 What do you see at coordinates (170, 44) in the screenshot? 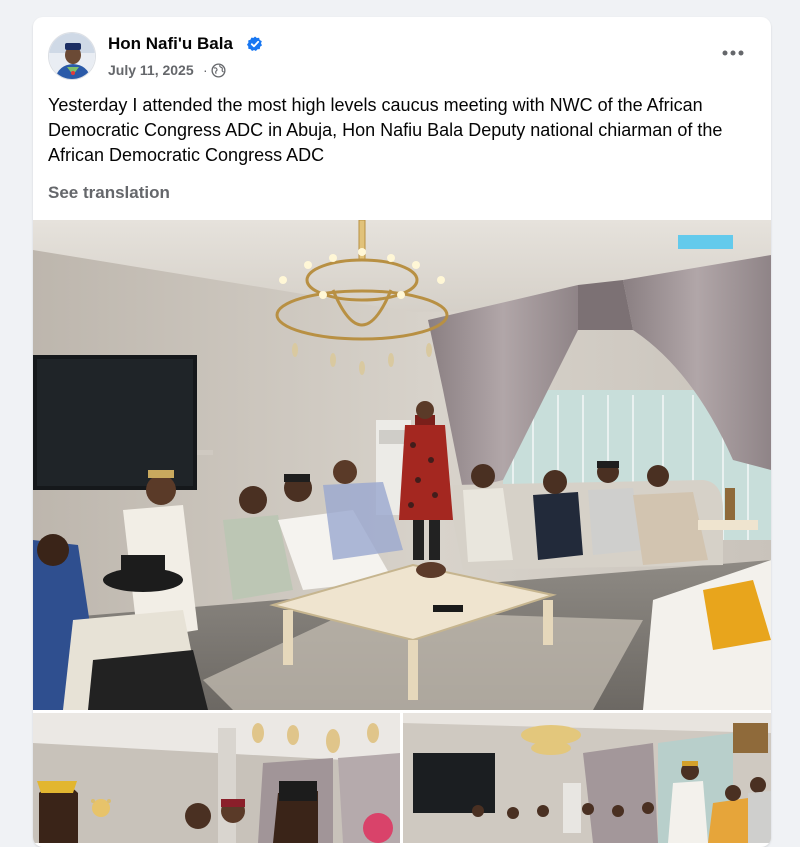
I see `author-name: Hon Nafi'u Bala` at bounding box center [170, 44].